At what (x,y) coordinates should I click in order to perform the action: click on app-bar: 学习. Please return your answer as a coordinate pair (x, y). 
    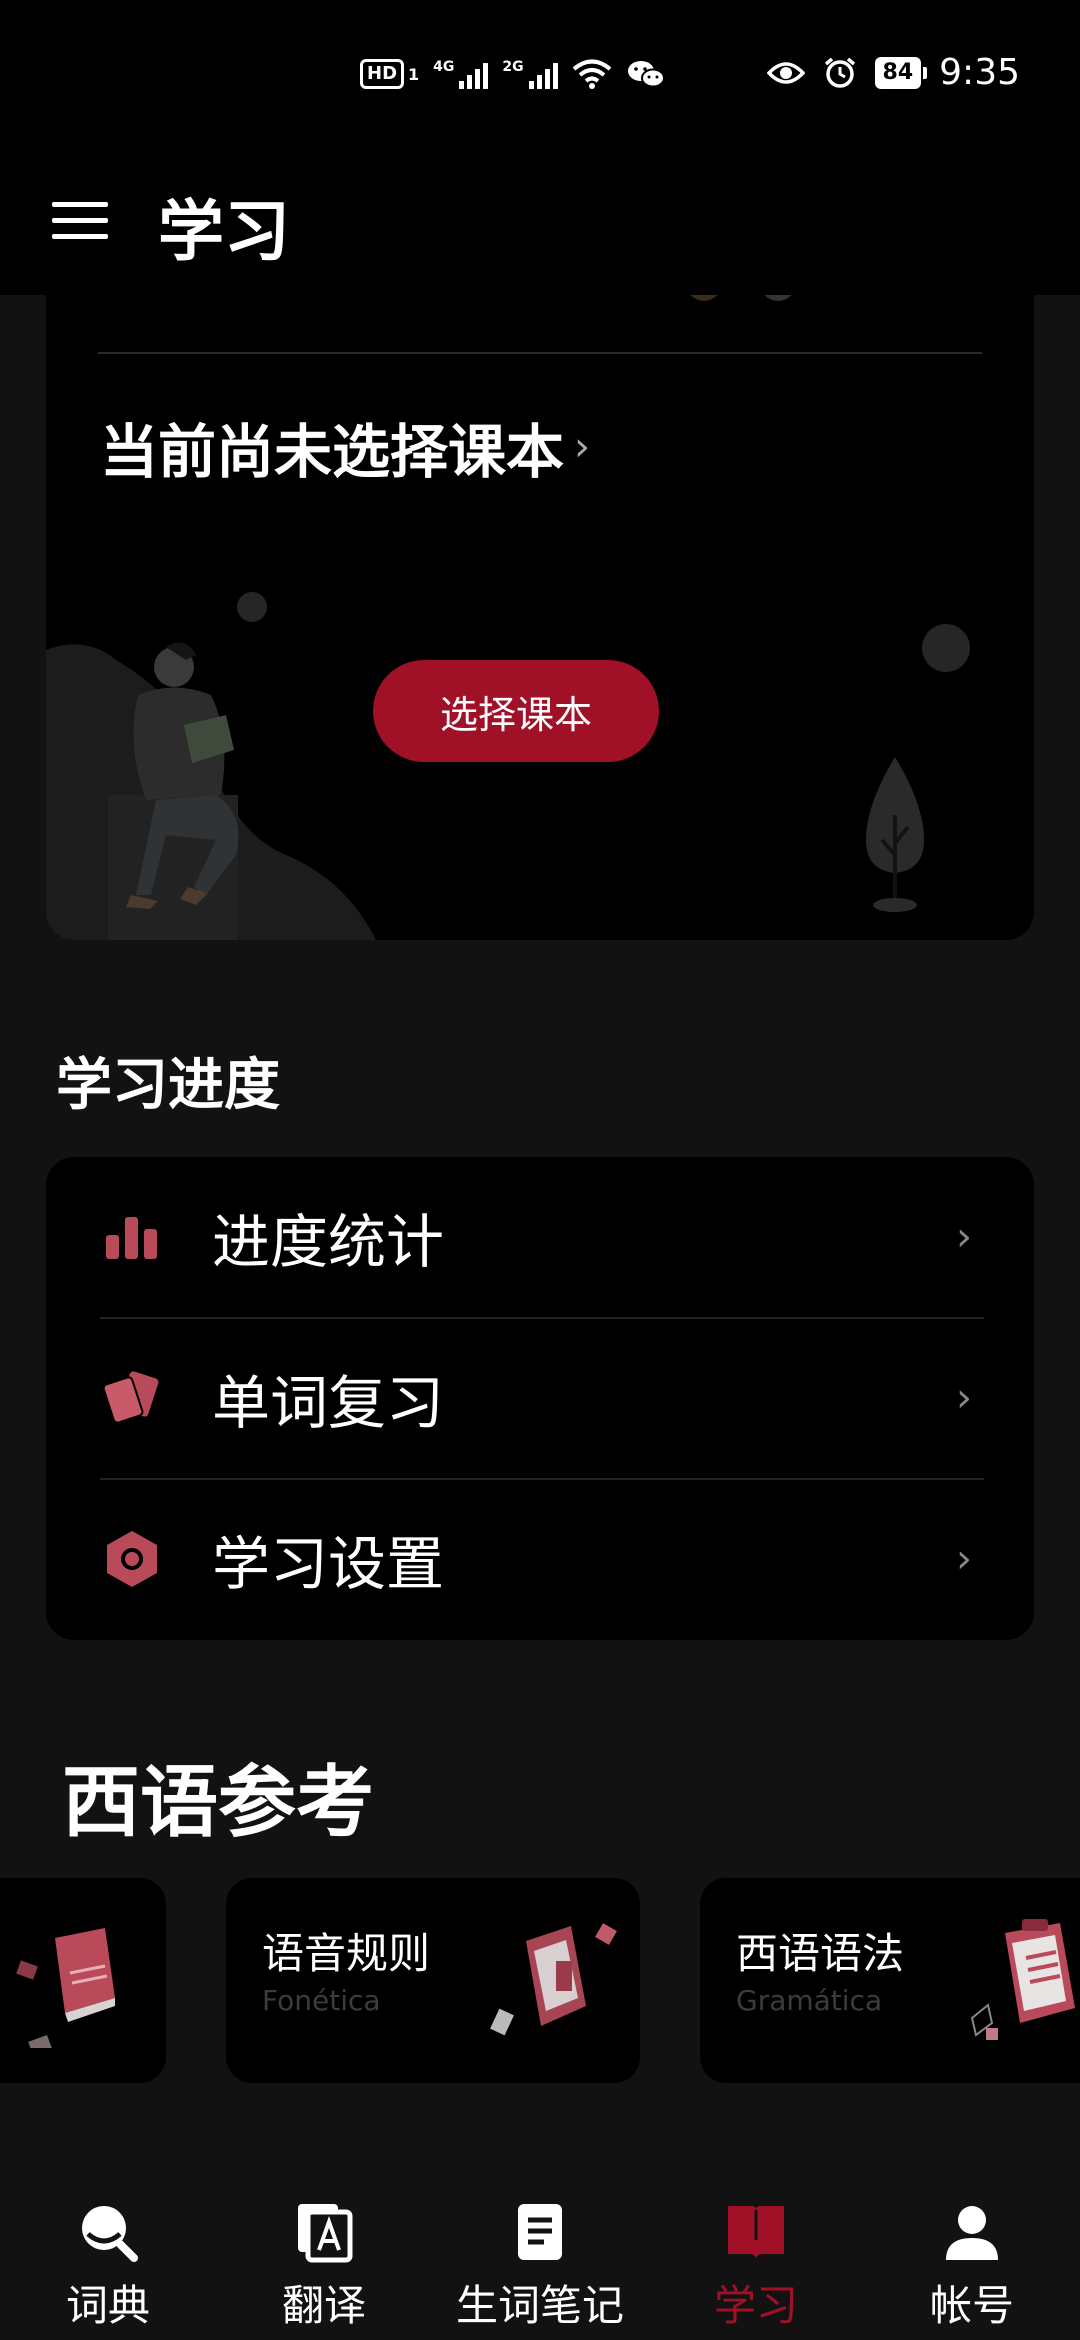
    Looking at the image, I should click on (540, 227).